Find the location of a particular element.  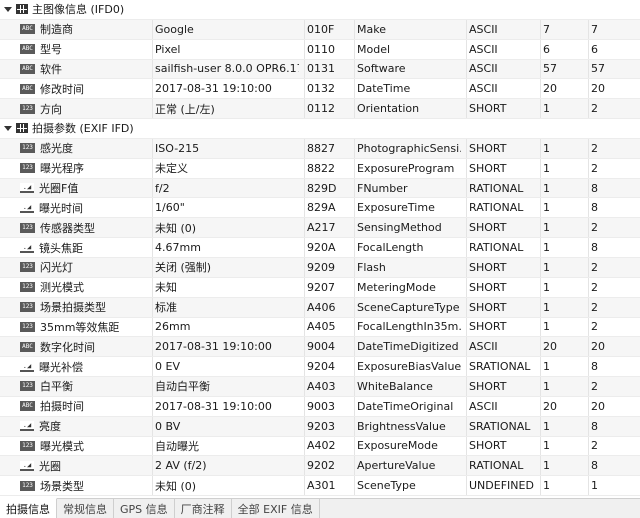

group-header: 拍摄参数 (EXIF IFD) is located at coordinates (320, 129).